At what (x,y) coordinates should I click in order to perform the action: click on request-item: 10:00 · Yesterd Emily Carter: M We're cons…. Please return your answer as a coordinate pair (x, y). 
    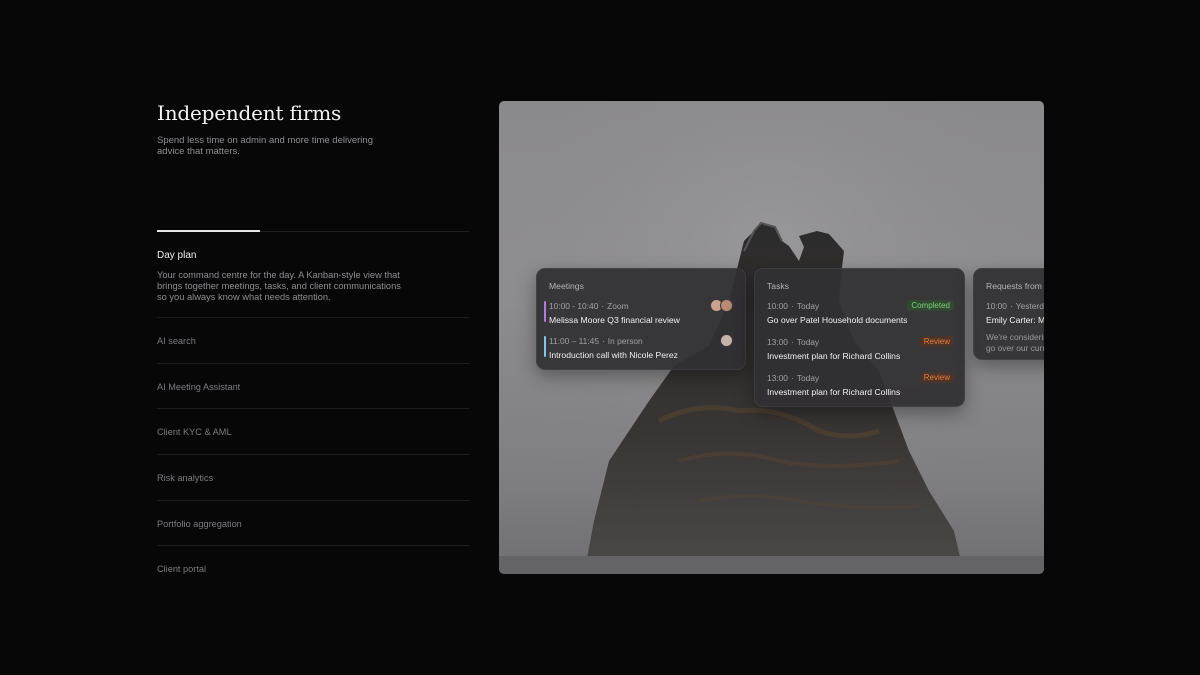
    Looking at the image, I should click on (1015, 327).